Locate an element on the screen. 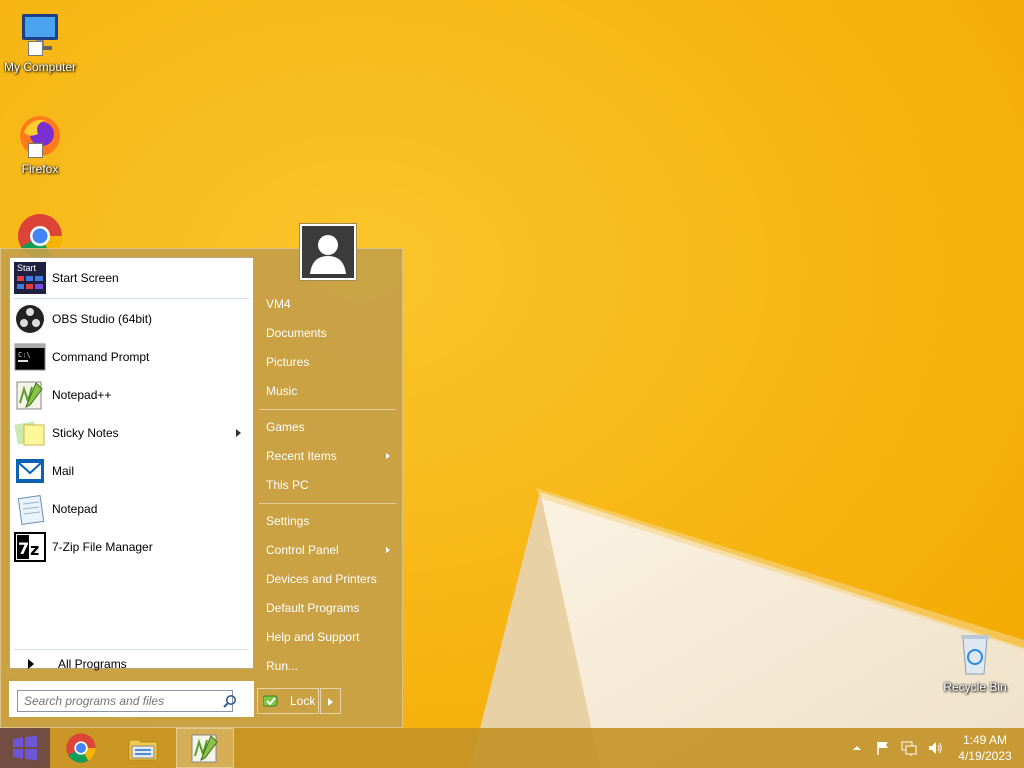 The height and width of the screenshot is (768, 1024). place-label: VM4 is located at coordinates (278, 304).